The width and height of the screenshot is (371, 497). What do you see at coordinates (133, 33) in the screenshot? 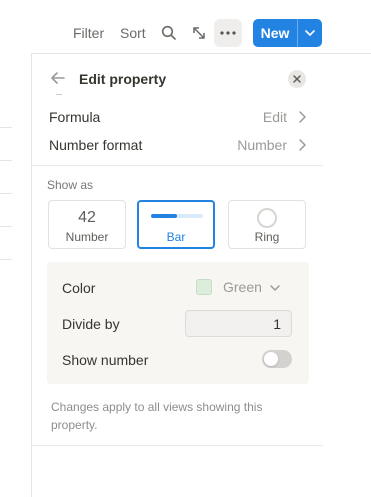
I see `sort-button: Sort` at bounding box center [133, 33].